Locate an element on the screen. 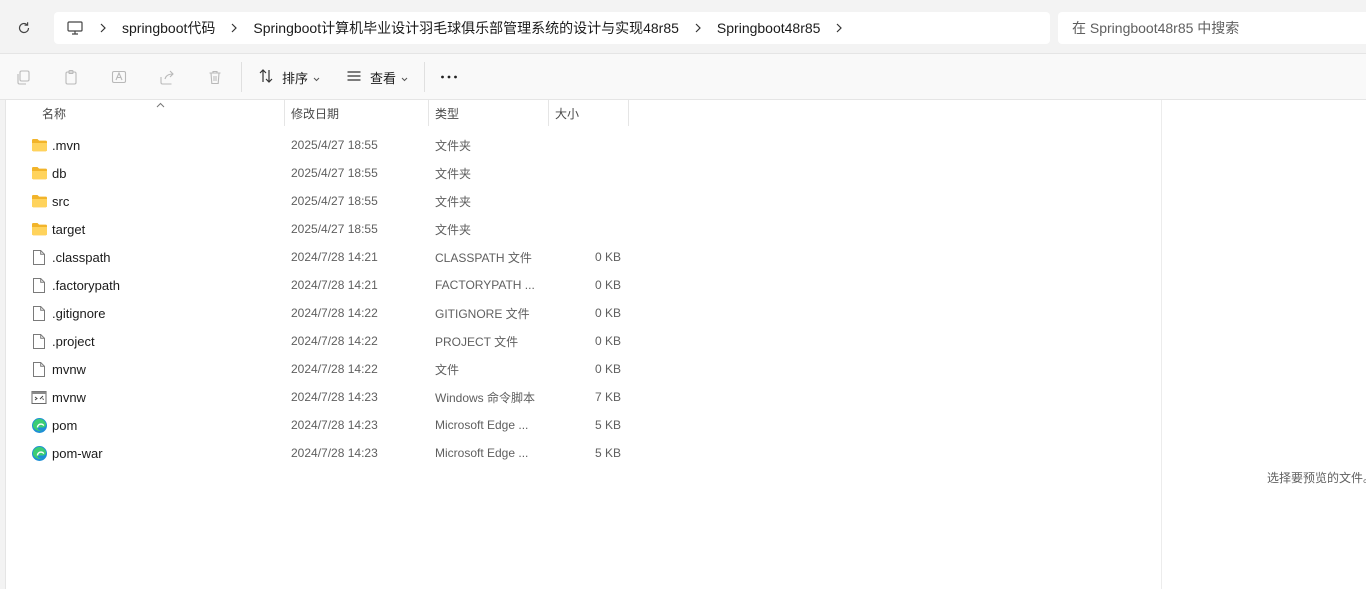 Image resolution: width=1366 pixels, height=589 pixels. share-icon is located at coordinates (167, 77).